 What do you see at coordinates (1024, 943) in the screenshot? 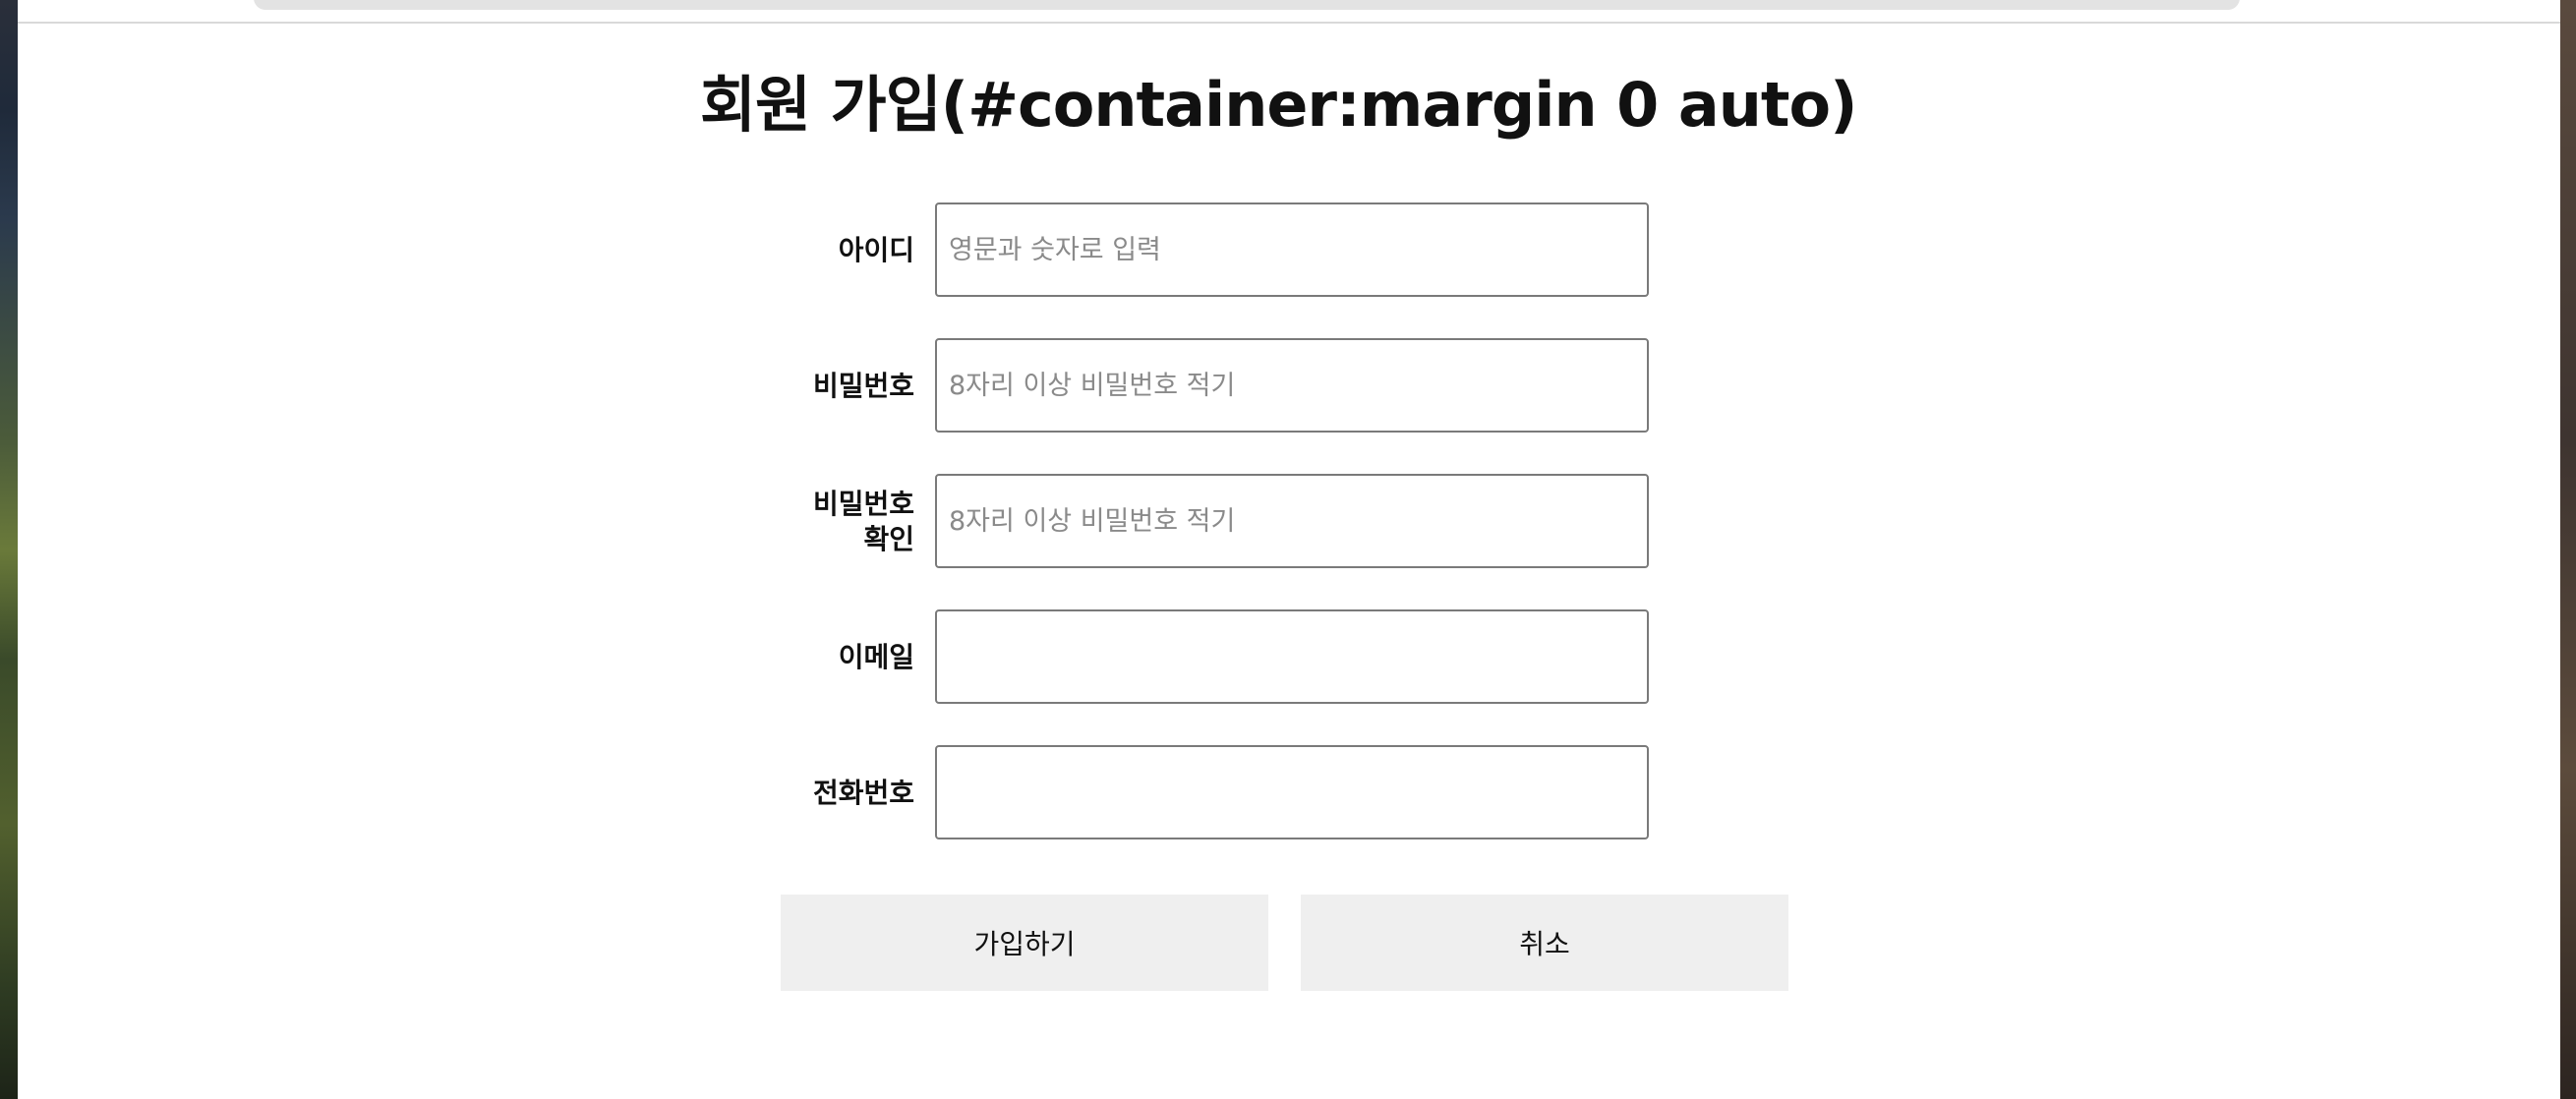
I see `signup-button: 가입하기` at bounding box center [1024, 943].